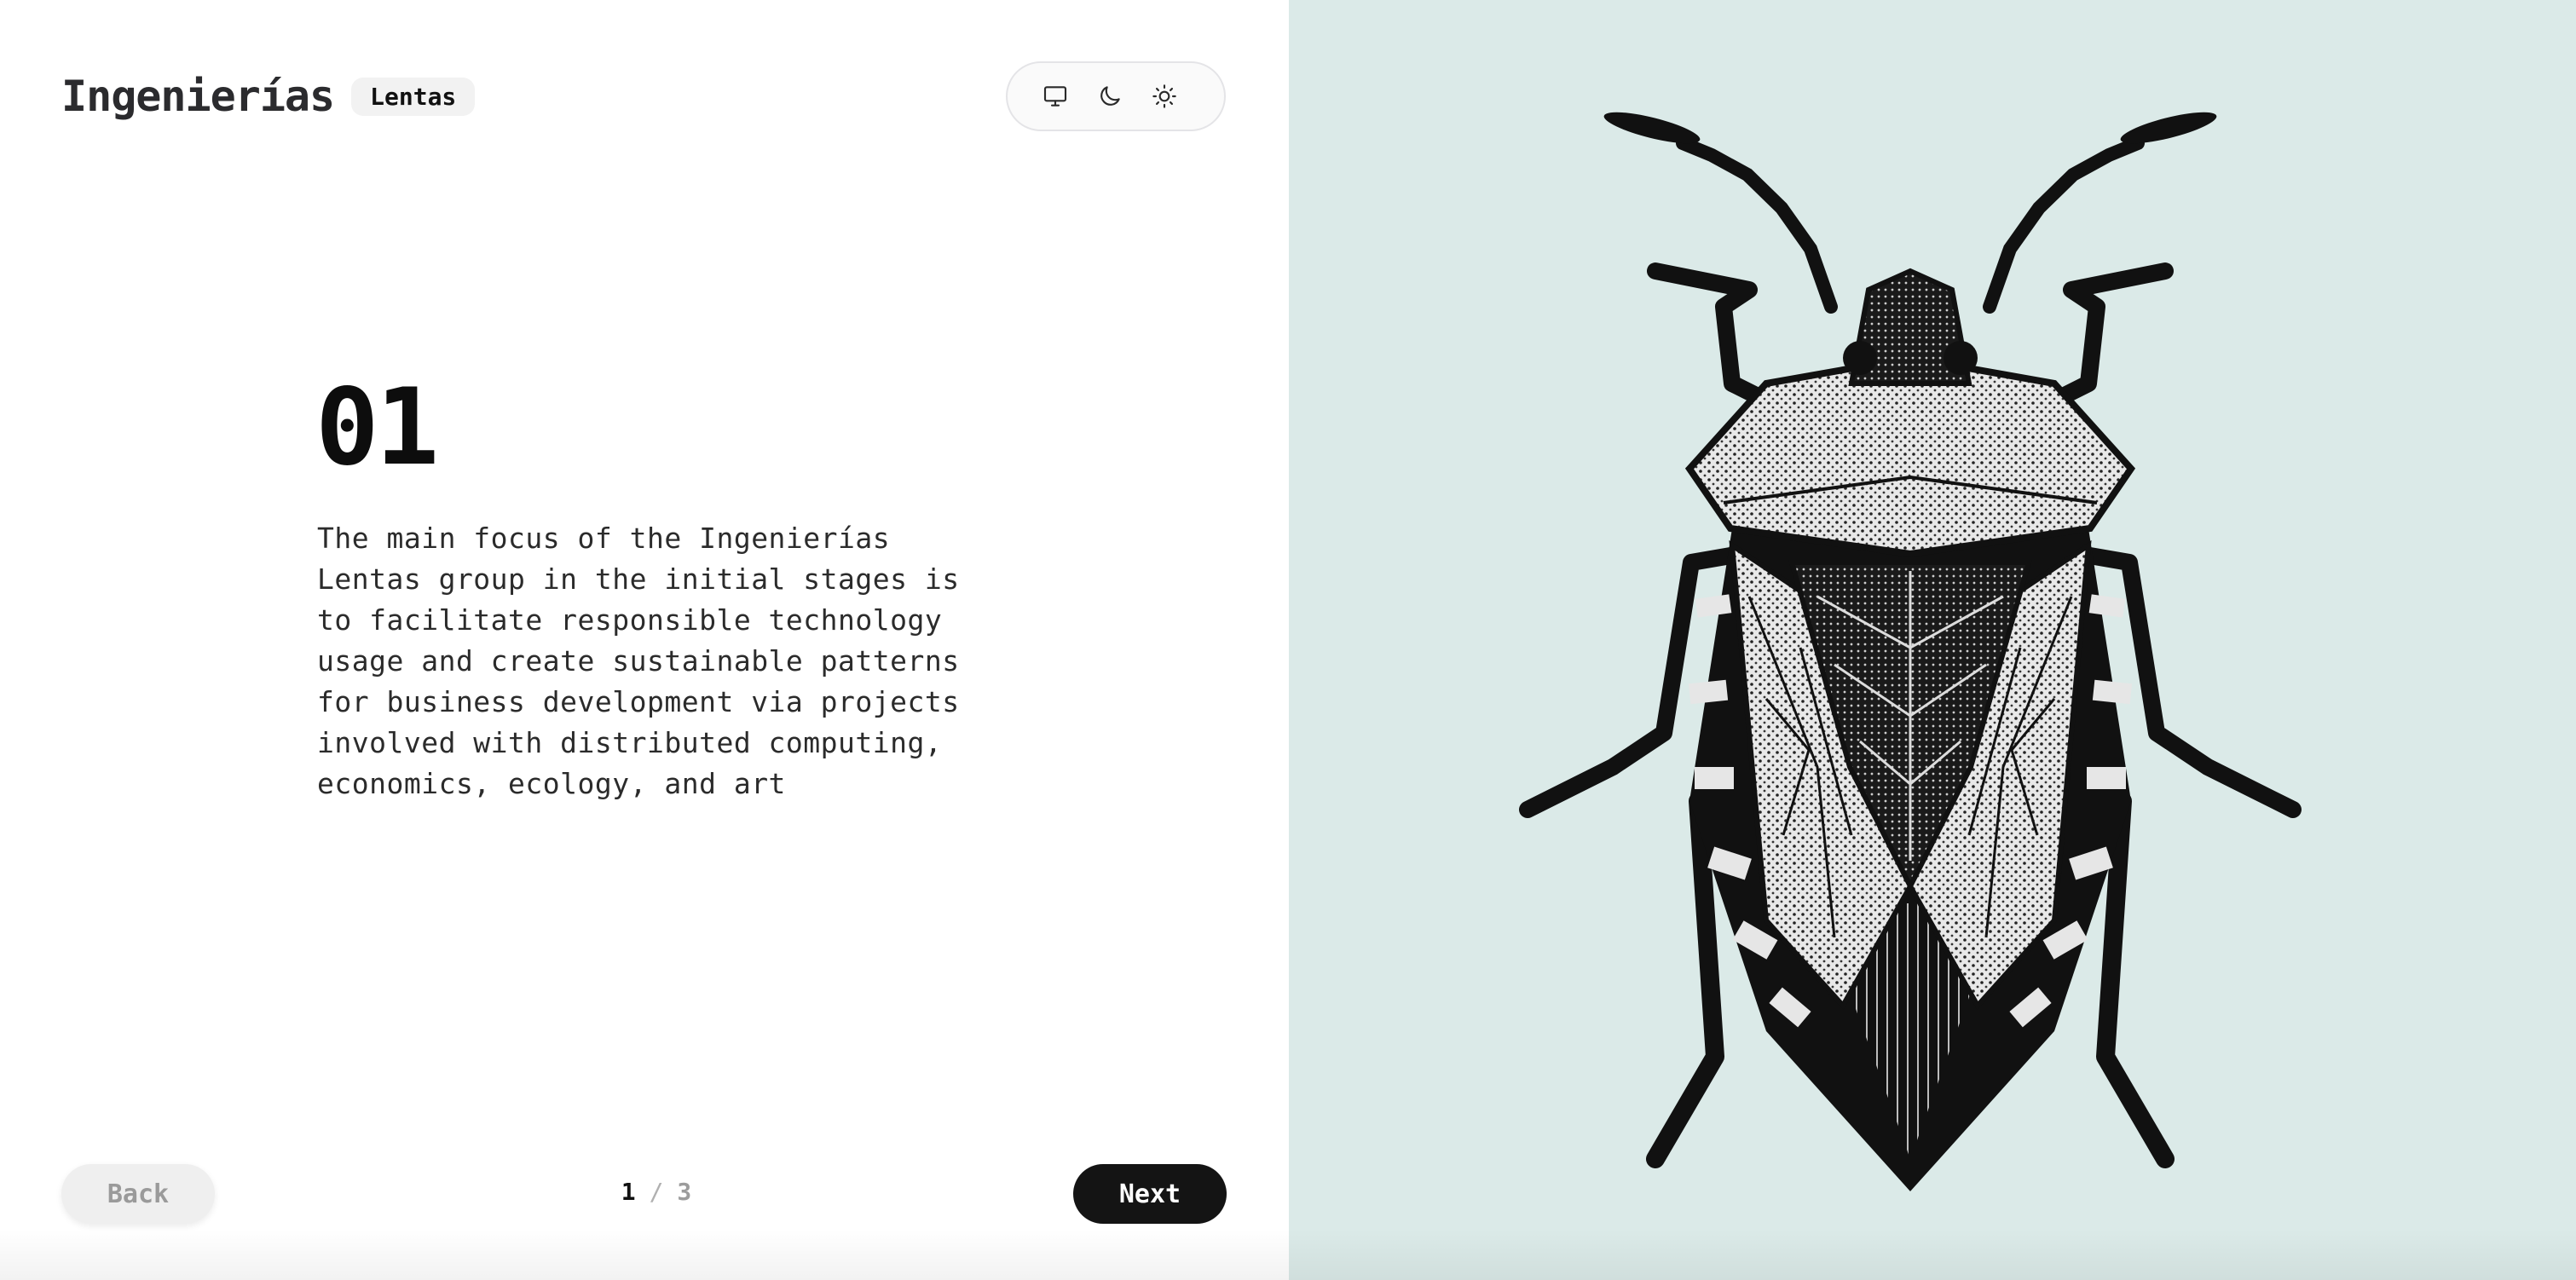 The height and width of the screenshot is (1280, 2576). I want to click on sun-icon, so click(1164, 96).